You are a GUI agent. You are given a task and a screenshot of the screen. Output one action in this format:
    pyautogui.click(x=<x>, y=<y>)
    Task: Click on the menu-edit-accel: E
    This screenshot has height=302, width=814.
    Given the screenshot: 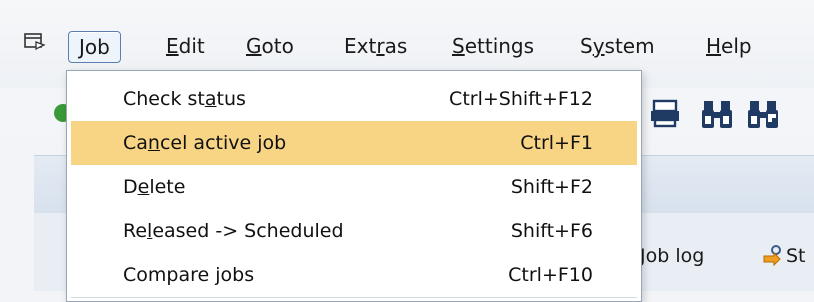 What is the action you would take?
    pyautogui.click(x=172, y=46)
    